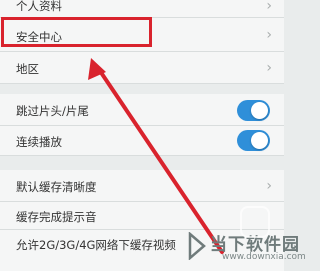 Image resolution: width=320 pixels, height=271 pixels. I want to click on hand-icon, so click(255, 222).